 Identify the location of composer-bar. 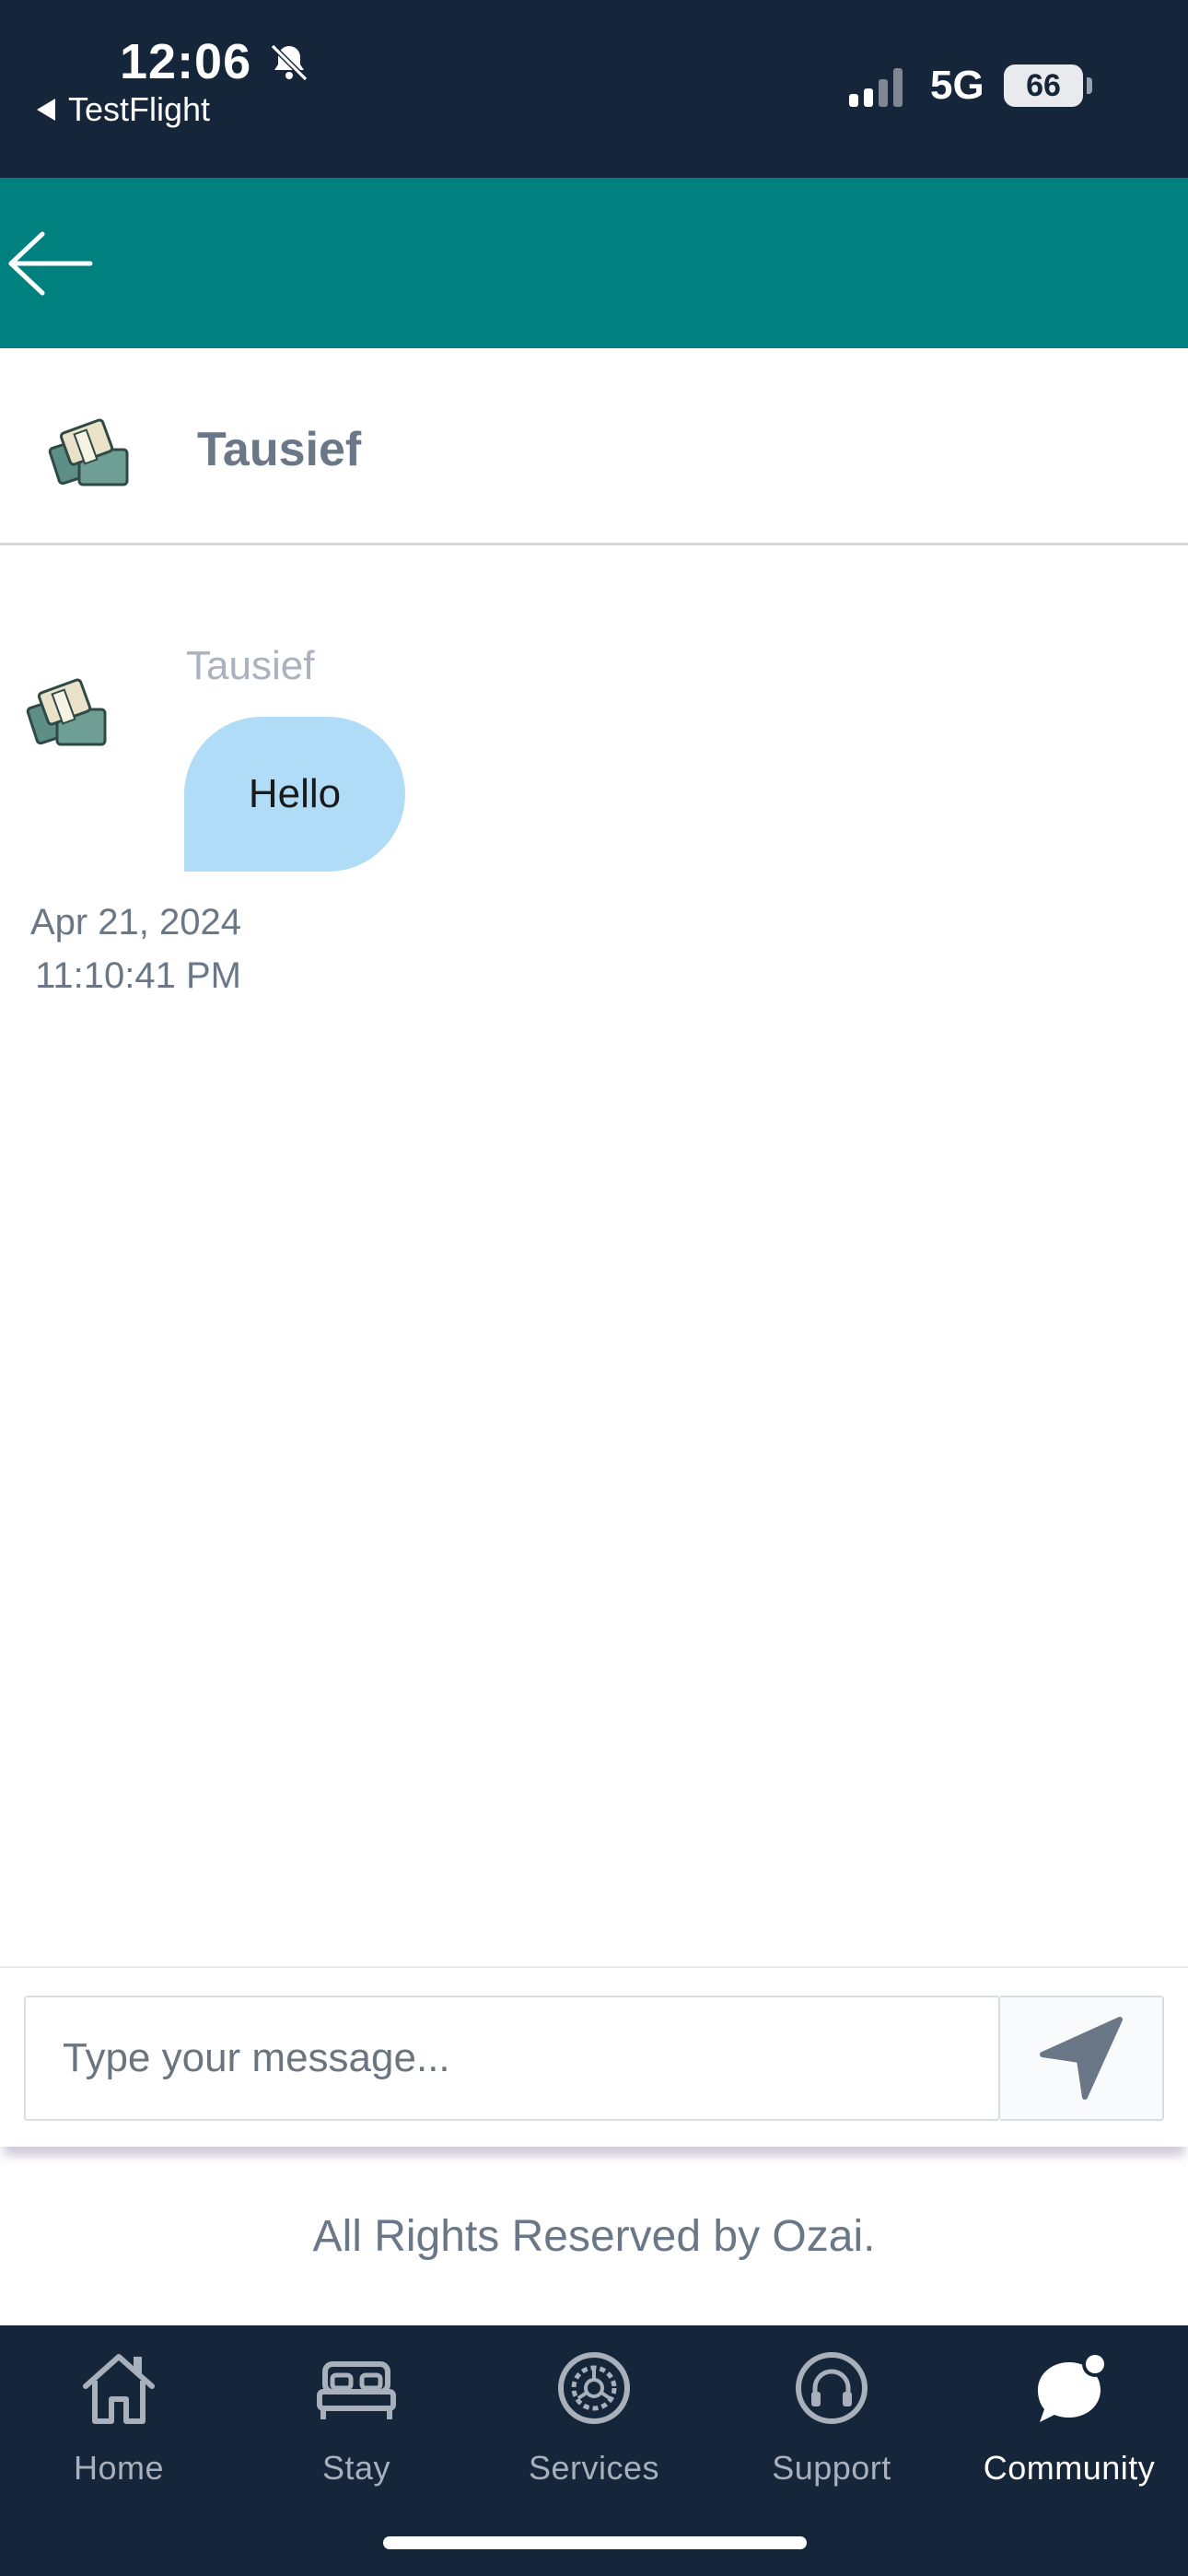
(594, 2056).